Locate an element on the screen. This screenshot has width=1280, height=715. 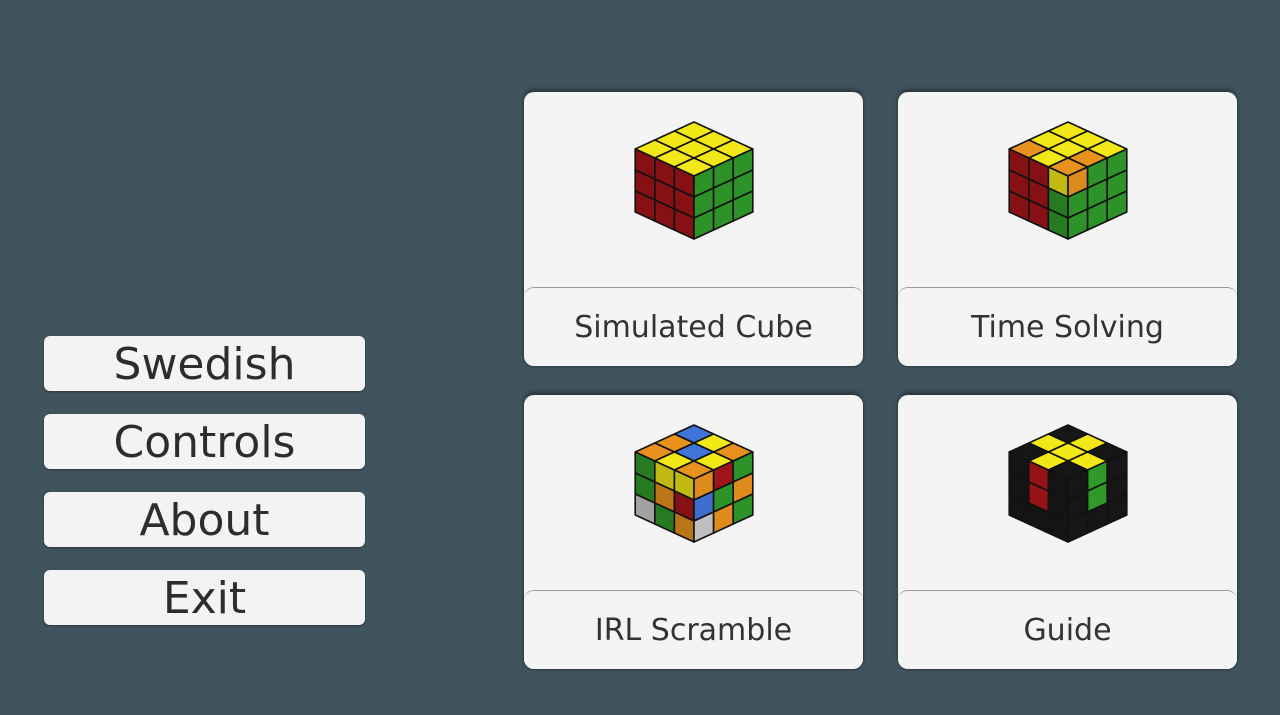
partially-turned-cube-icon is located at coordinates (1067, 189).